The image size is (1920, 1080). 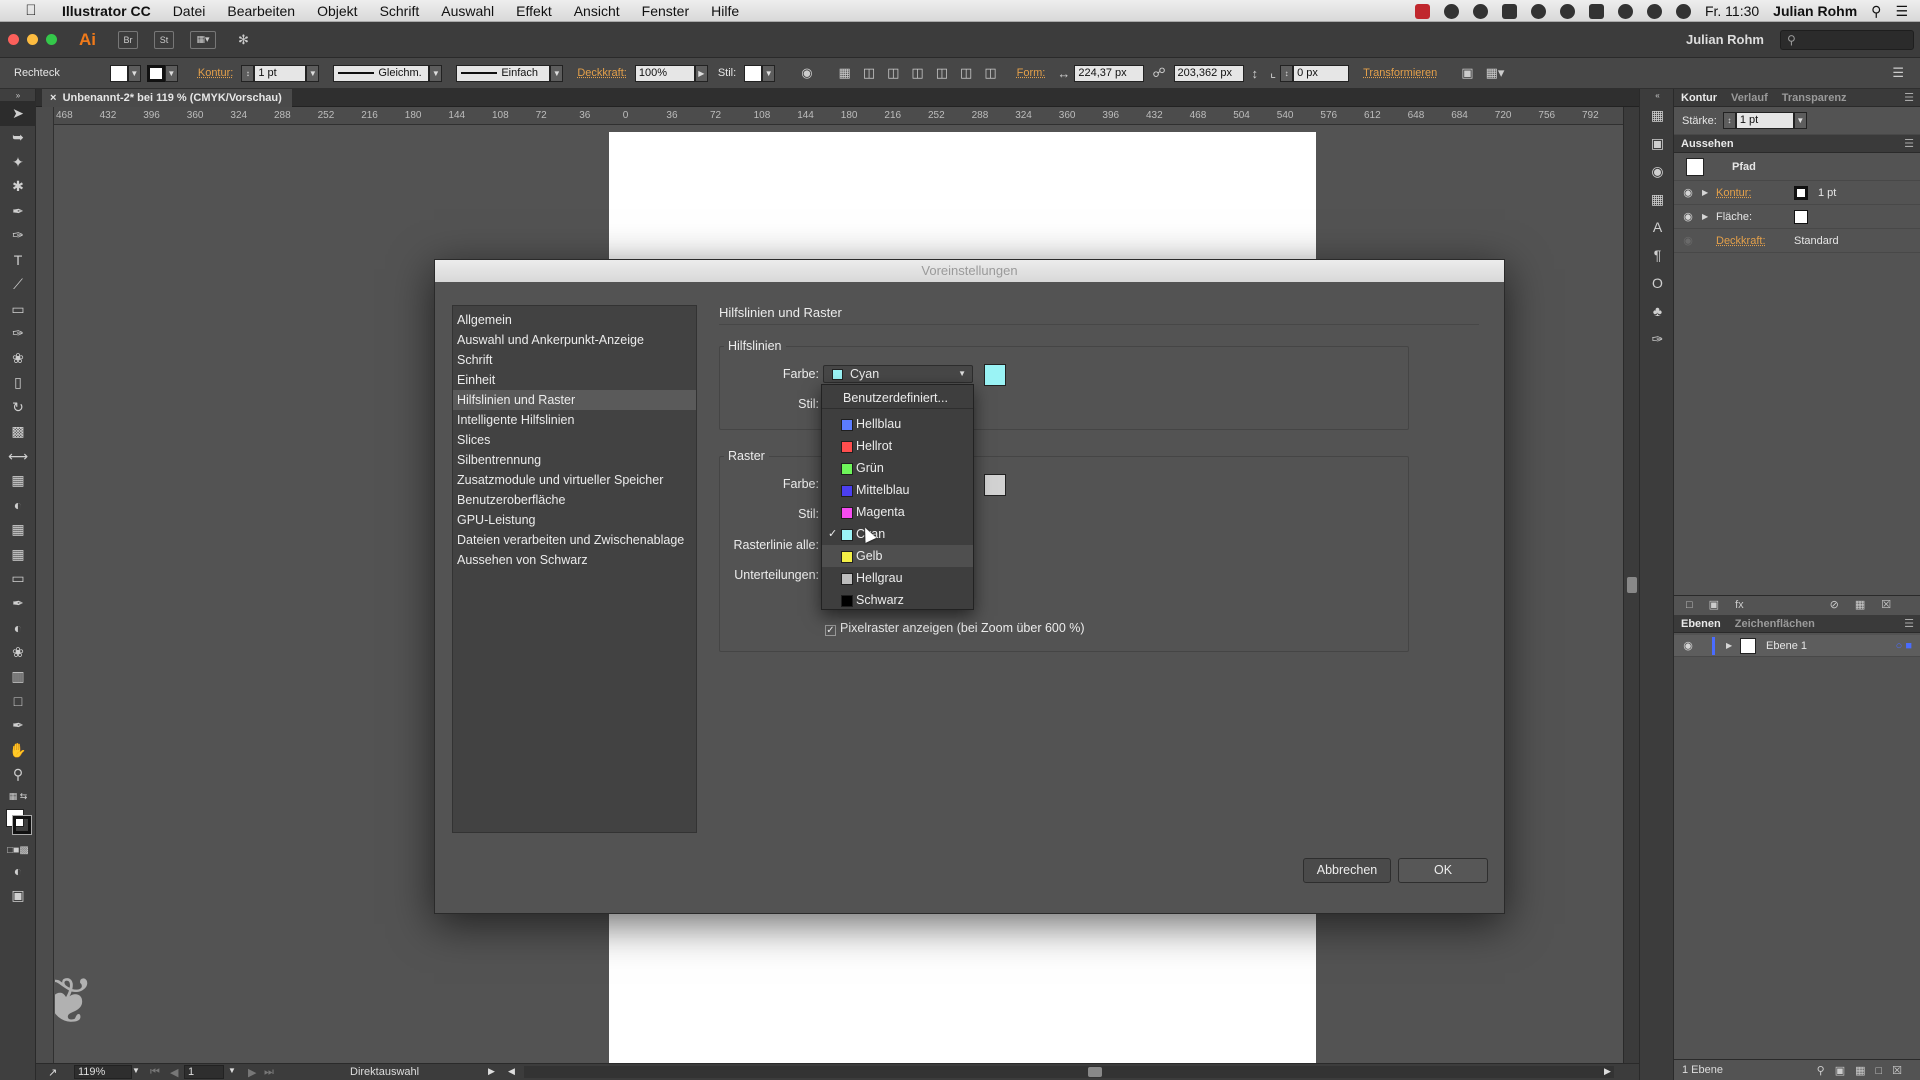 What do you see at coordinates (893, 73) in the screenshot?
I see `align-center-icon: ◫` at bounding box center [893, 73].